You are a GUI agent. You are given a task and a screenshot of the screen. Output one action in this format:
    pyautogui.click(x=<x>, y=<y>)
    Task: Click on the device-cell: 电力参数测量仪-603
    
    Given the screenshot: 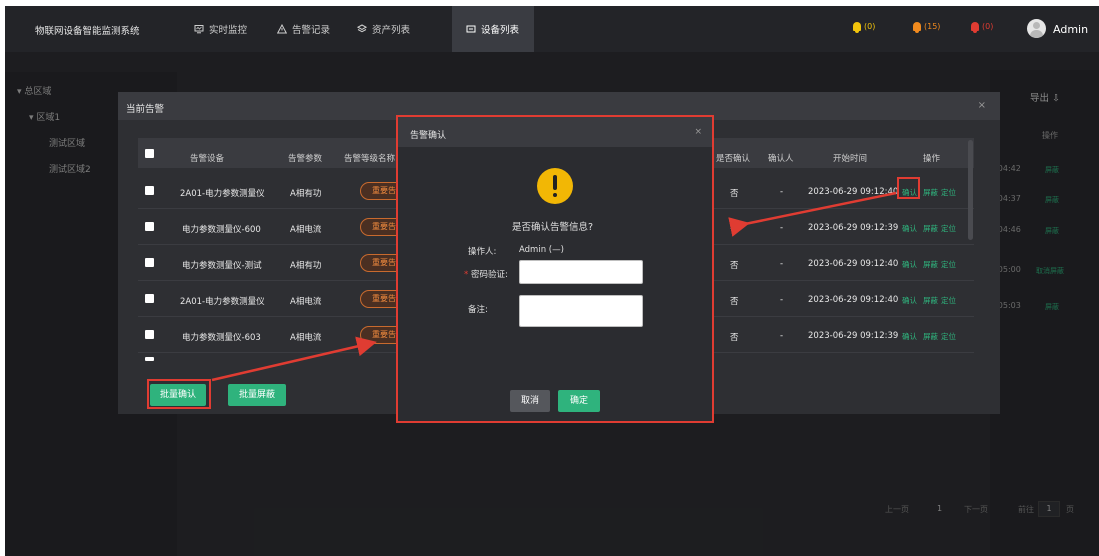 What is the action you would take?
    pyautogui.click(x=221, y=338)
    